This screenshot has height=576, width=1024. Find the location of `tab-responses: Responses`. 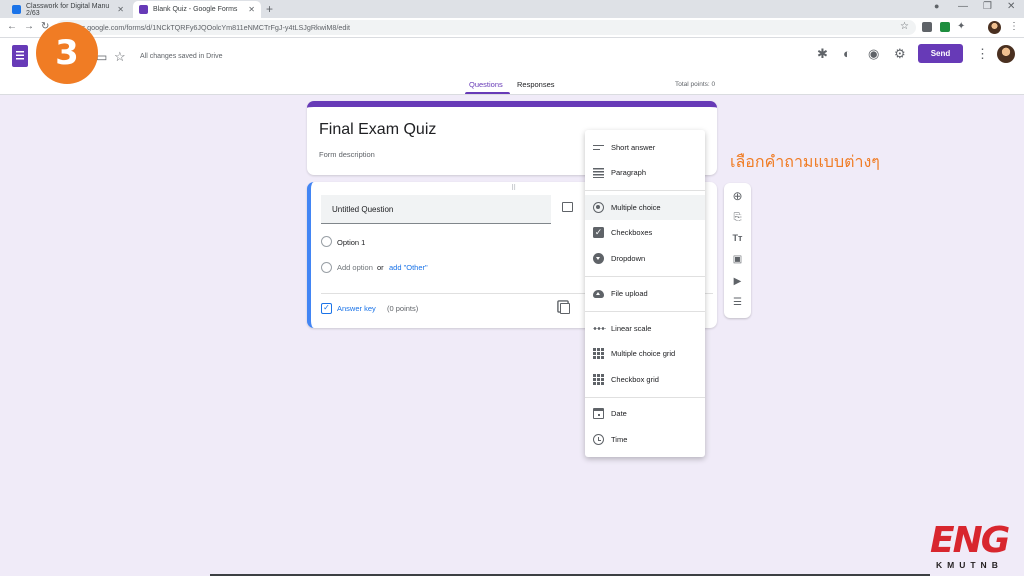

tab-responses: Responses is located at coordinates (536, 84).